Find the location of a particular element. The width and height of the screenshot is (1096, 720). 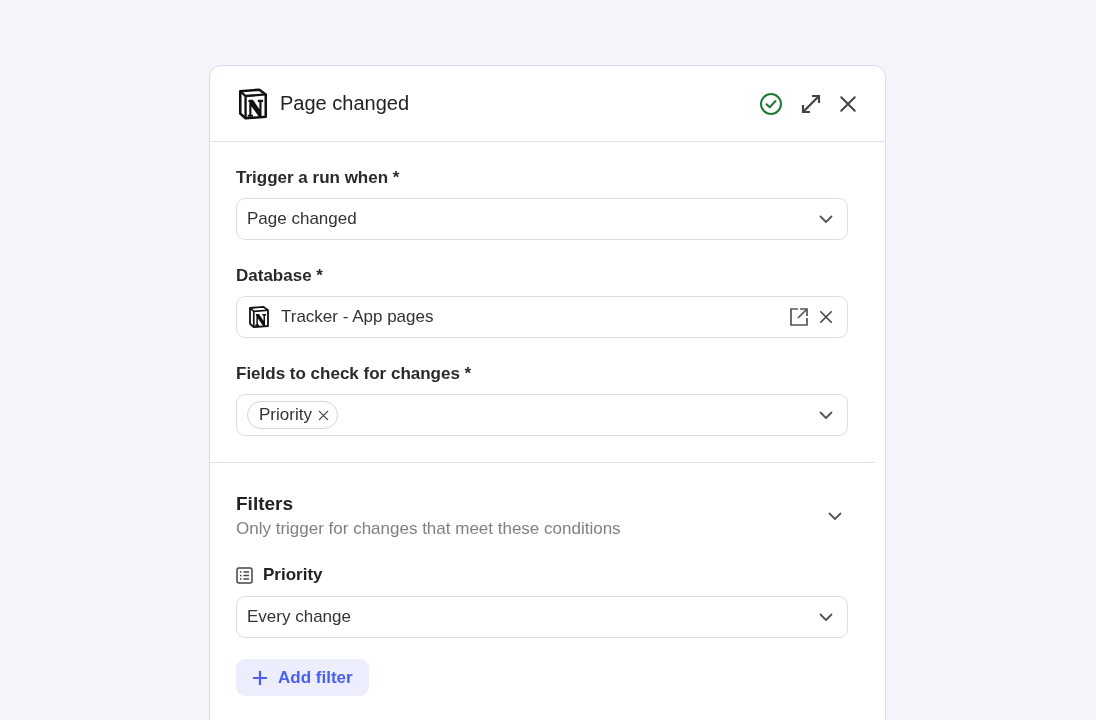

list-icon is located at coordinates (244, 575).